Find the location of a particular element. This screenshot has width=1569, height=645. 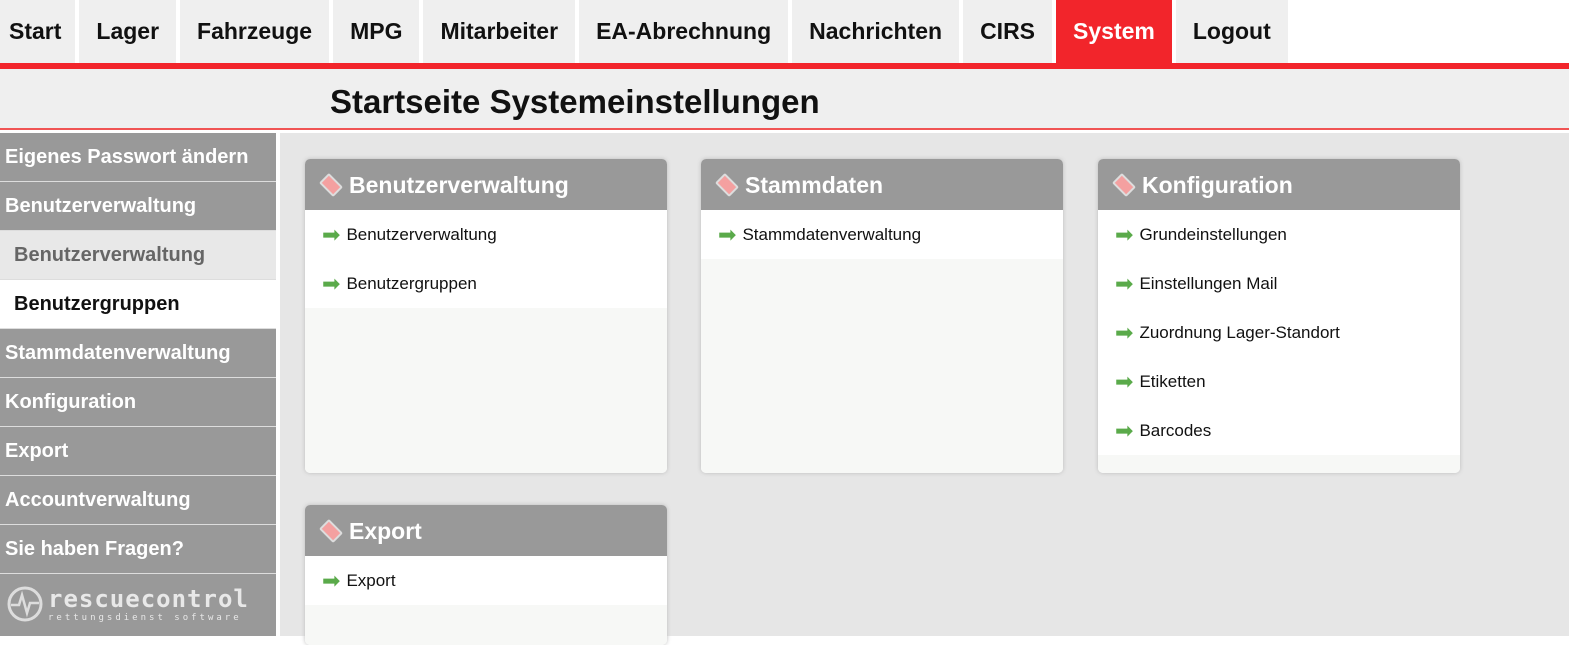

page-header: Startseite Systemeinstellungen is located at coordinates (784, 99).